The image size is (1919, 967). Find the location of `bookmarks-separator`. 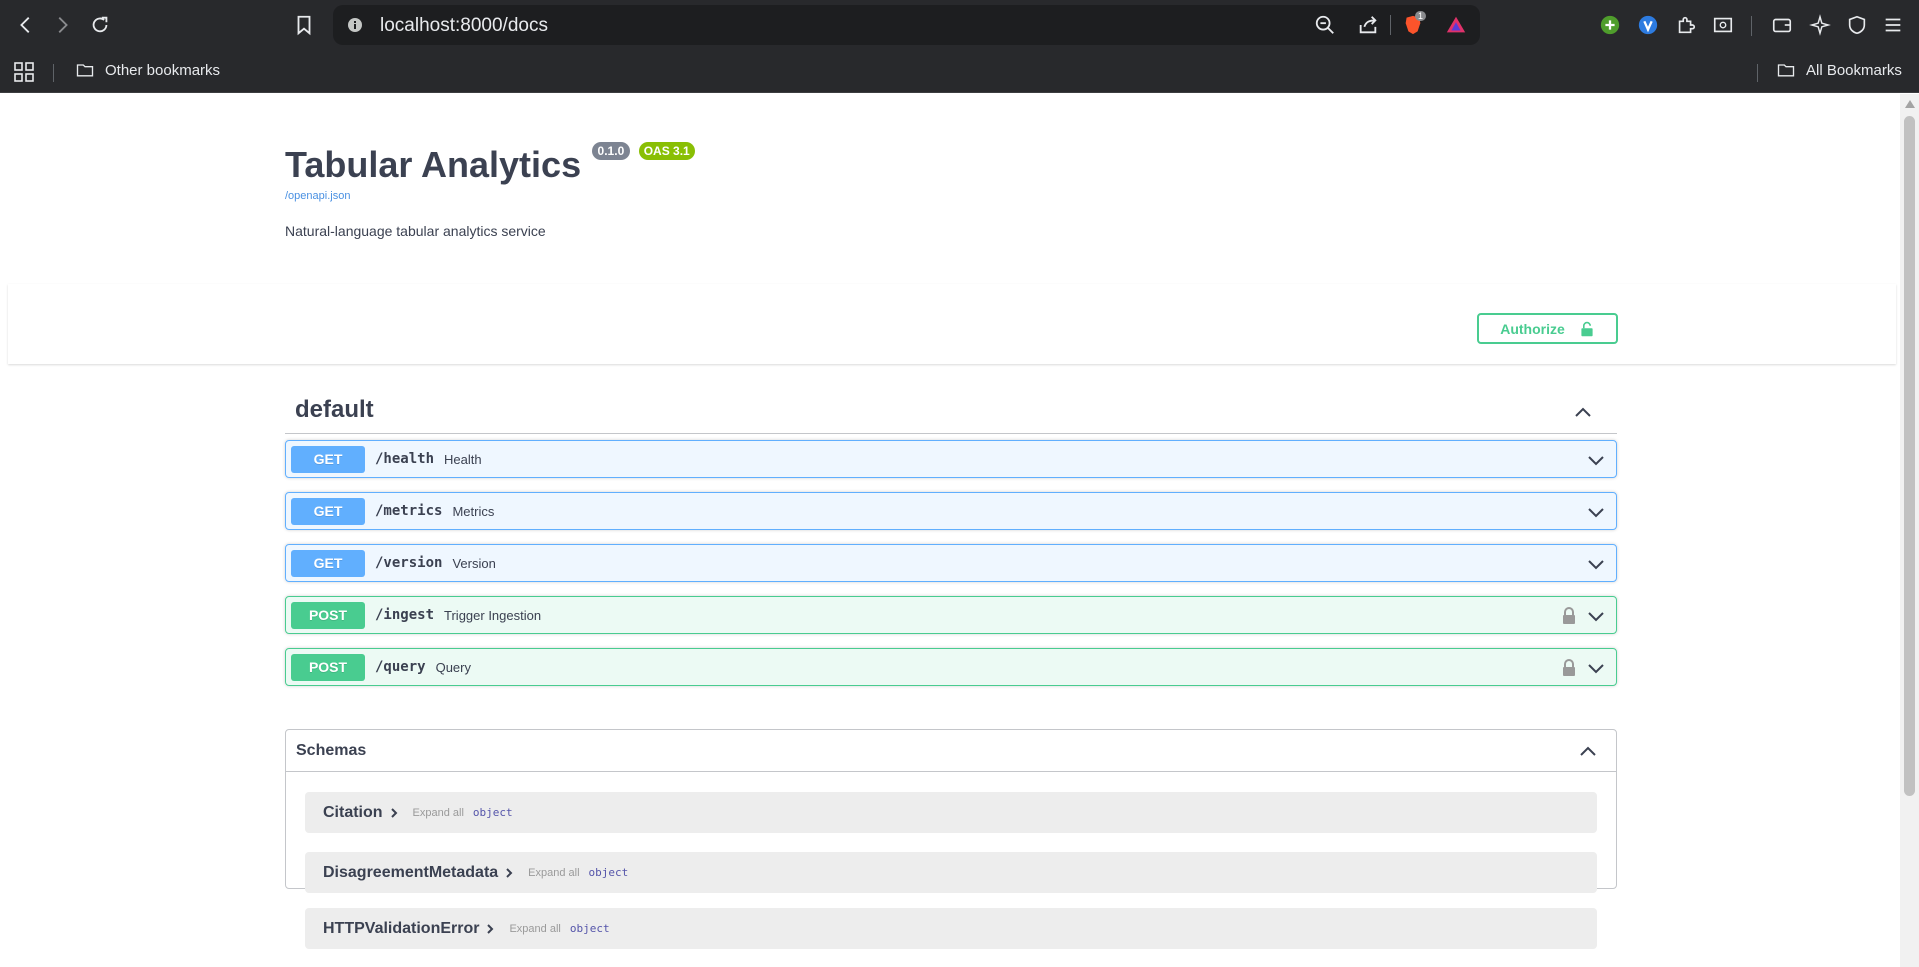

bookmarks-separator is located at coordinates (53, 73).